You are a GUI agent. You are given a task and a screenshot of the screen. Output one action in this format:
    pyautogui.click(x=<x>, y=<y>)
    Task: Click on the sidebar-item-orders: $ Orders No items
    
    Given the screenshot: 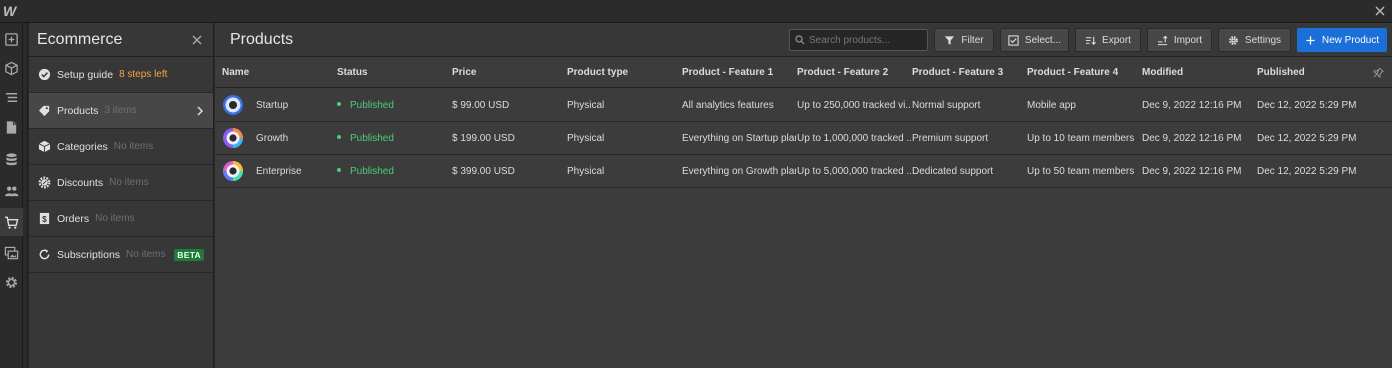 What is the action you would take?
    pyautogui.click(x=121, y=219)
    